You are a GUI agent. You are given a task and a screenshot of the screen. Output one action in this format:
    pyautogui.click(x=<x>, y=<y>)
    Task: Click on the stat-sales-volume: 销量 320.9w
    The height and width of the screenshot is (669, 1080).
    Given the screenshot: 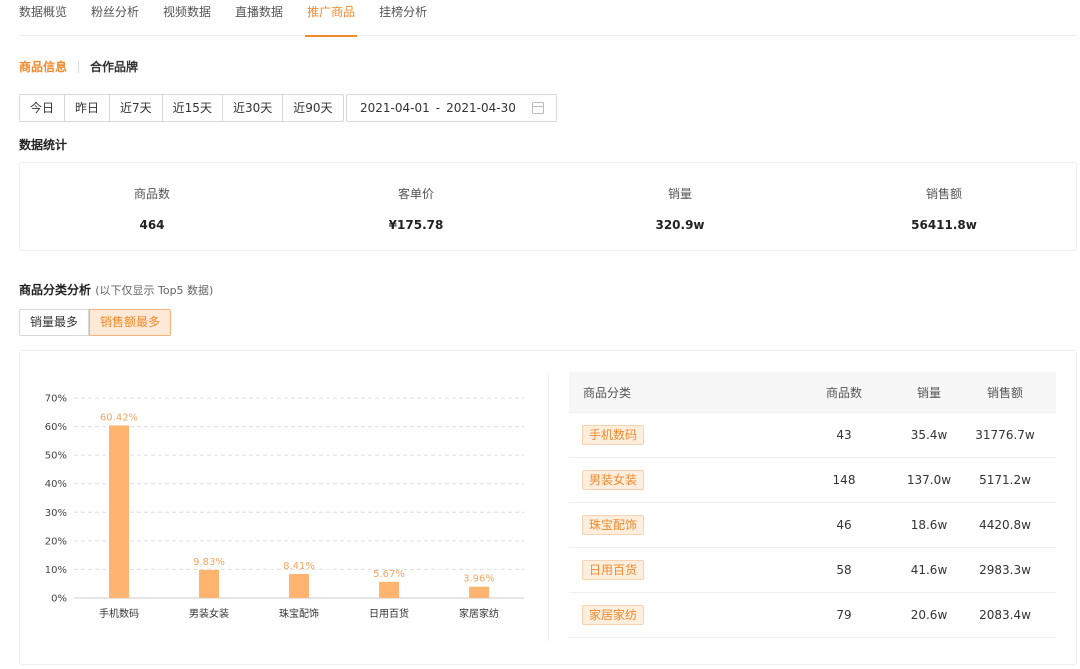 What is the action you would take?
    pyautogui.click(x=680, y=206)
    